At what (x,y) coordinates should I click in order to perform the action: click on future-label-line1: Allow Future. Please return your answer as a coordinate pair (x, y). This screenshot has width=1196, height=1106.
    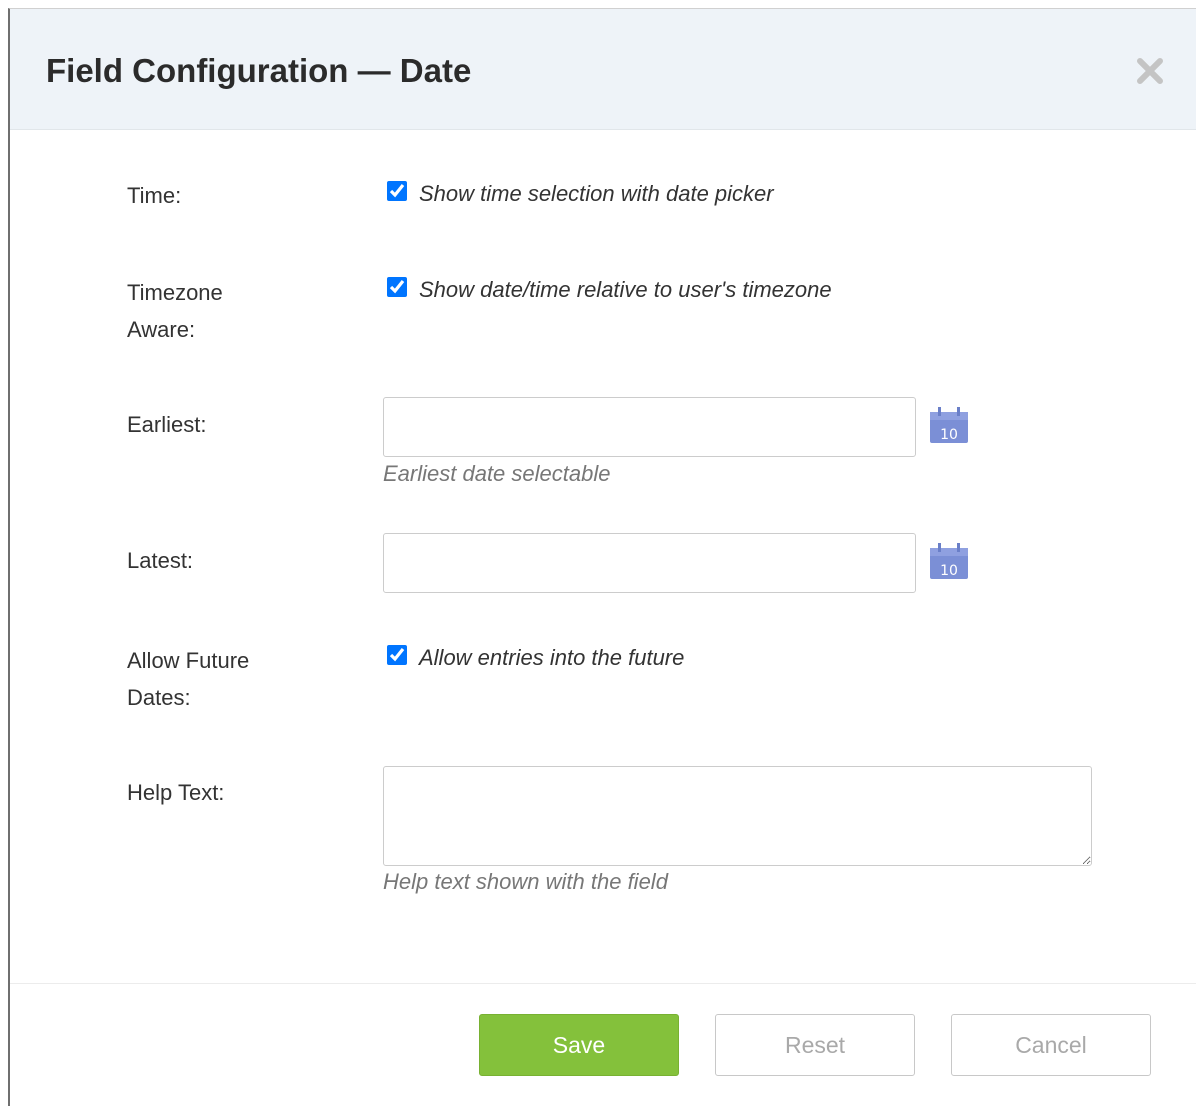
    Looking at the image, I should click on (188, 660).